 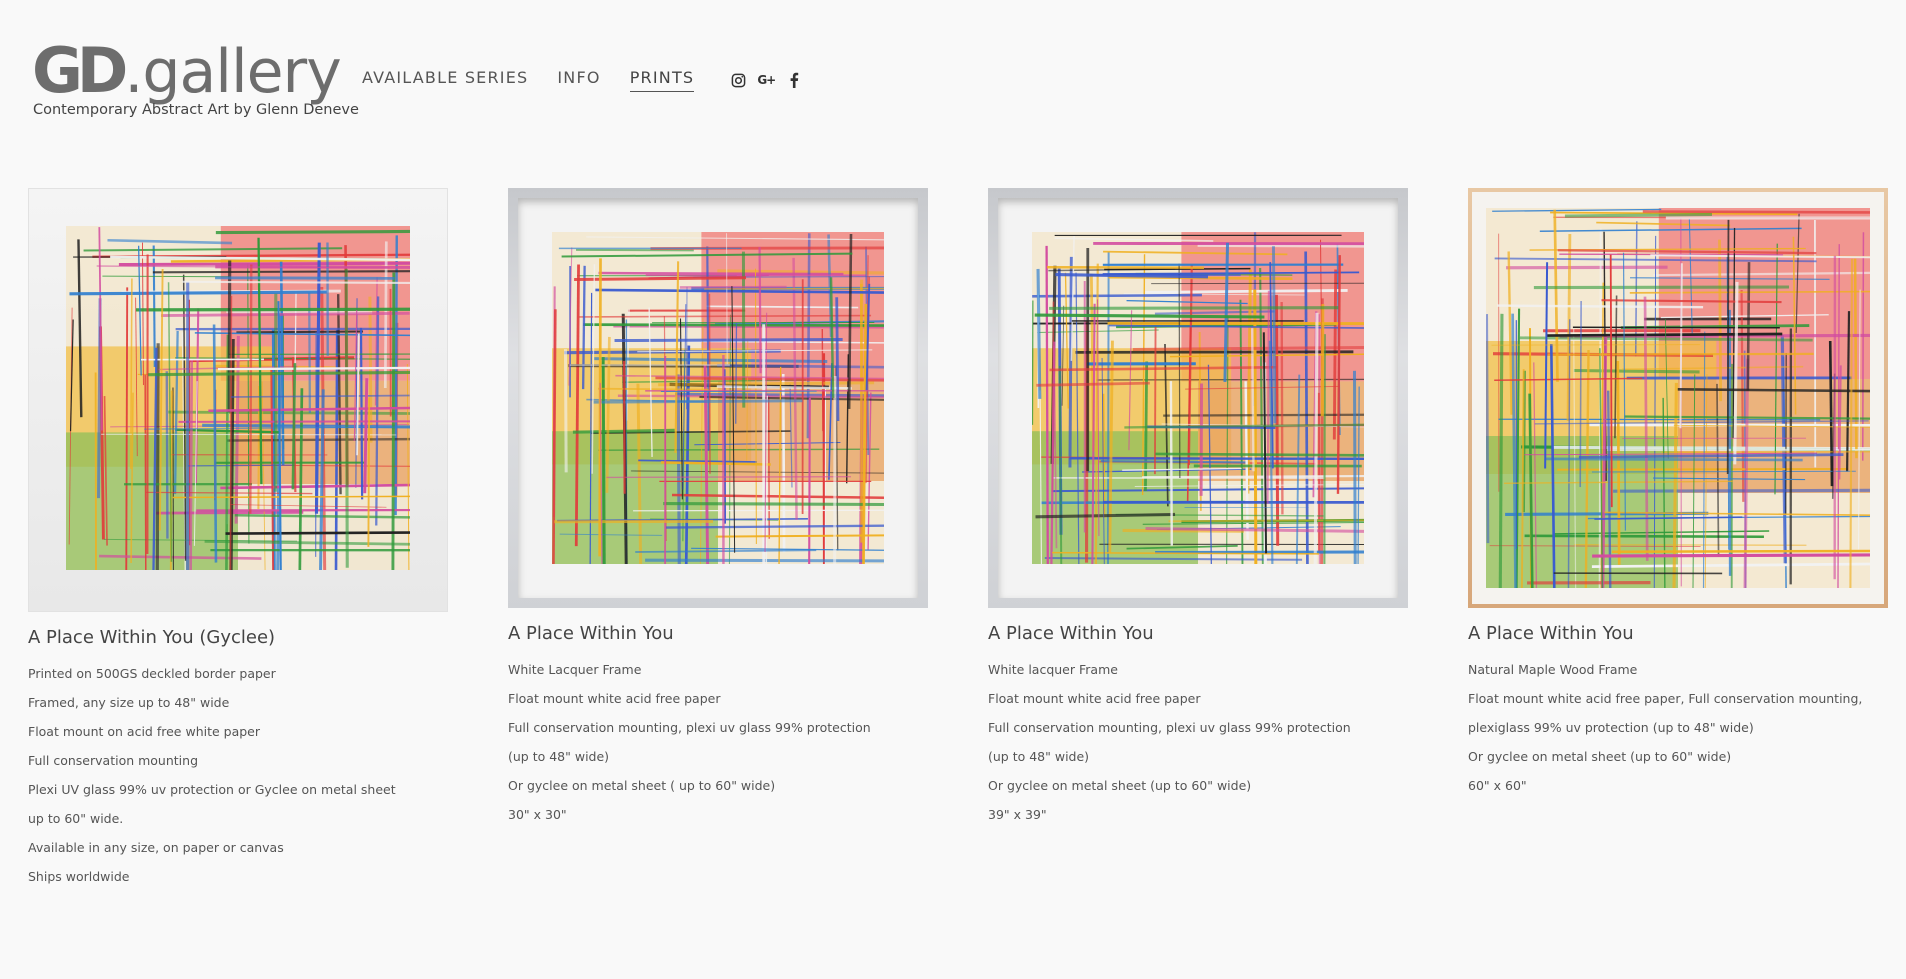 I want to click on description-line: 39" x 39", so click(x=1017, y=815).